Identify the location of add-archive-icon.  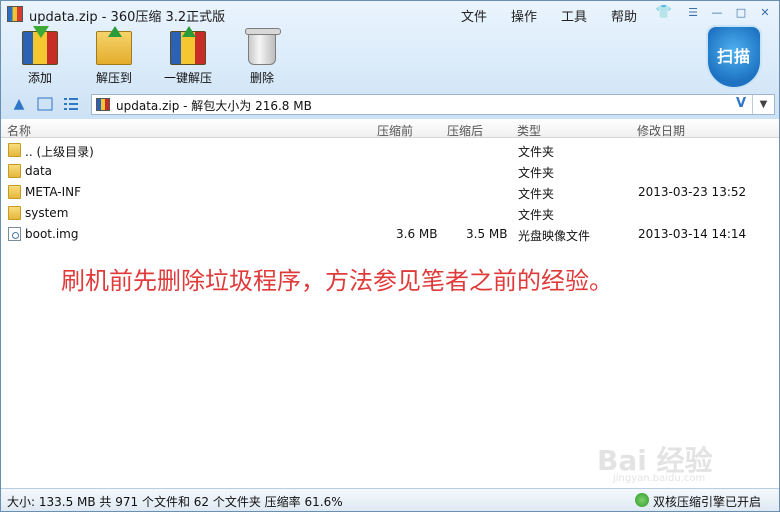
(40, 45).